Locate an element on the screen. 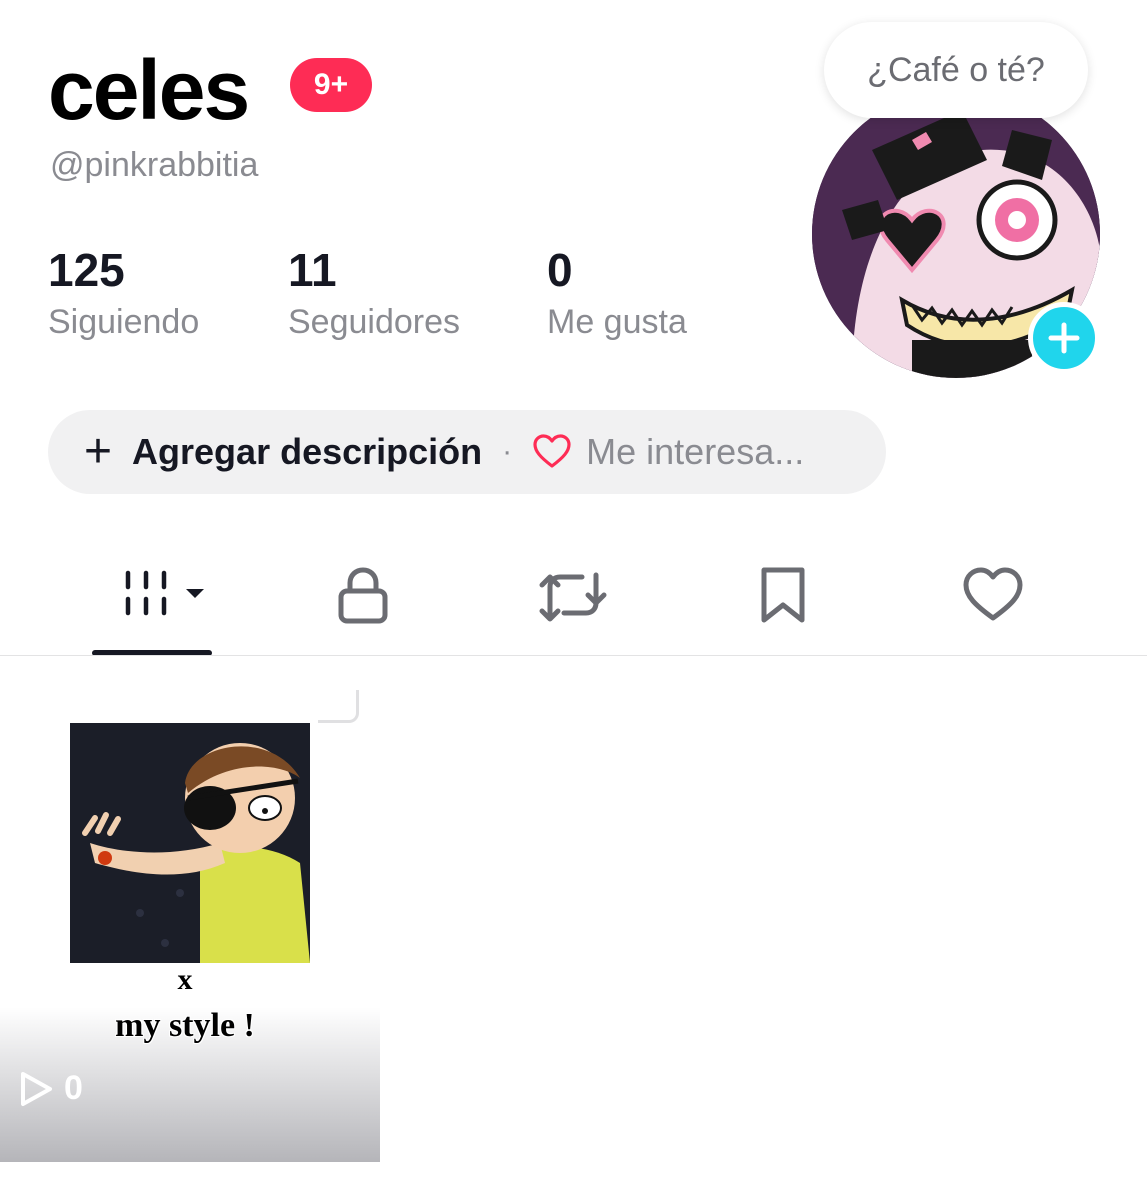  status-bubble: ¿Café o té? is located at coordinates (956, 70).